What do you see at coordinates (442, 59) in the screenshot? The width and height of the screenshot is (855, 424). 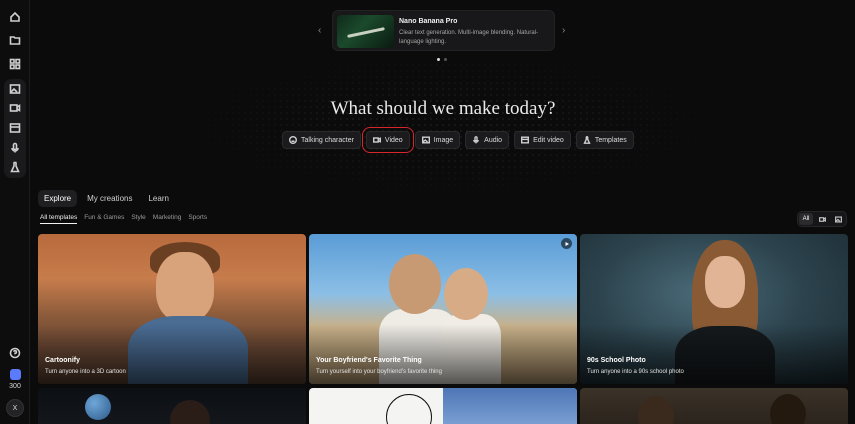 I see `carousel-pagination` at bounding box center [442, 59].